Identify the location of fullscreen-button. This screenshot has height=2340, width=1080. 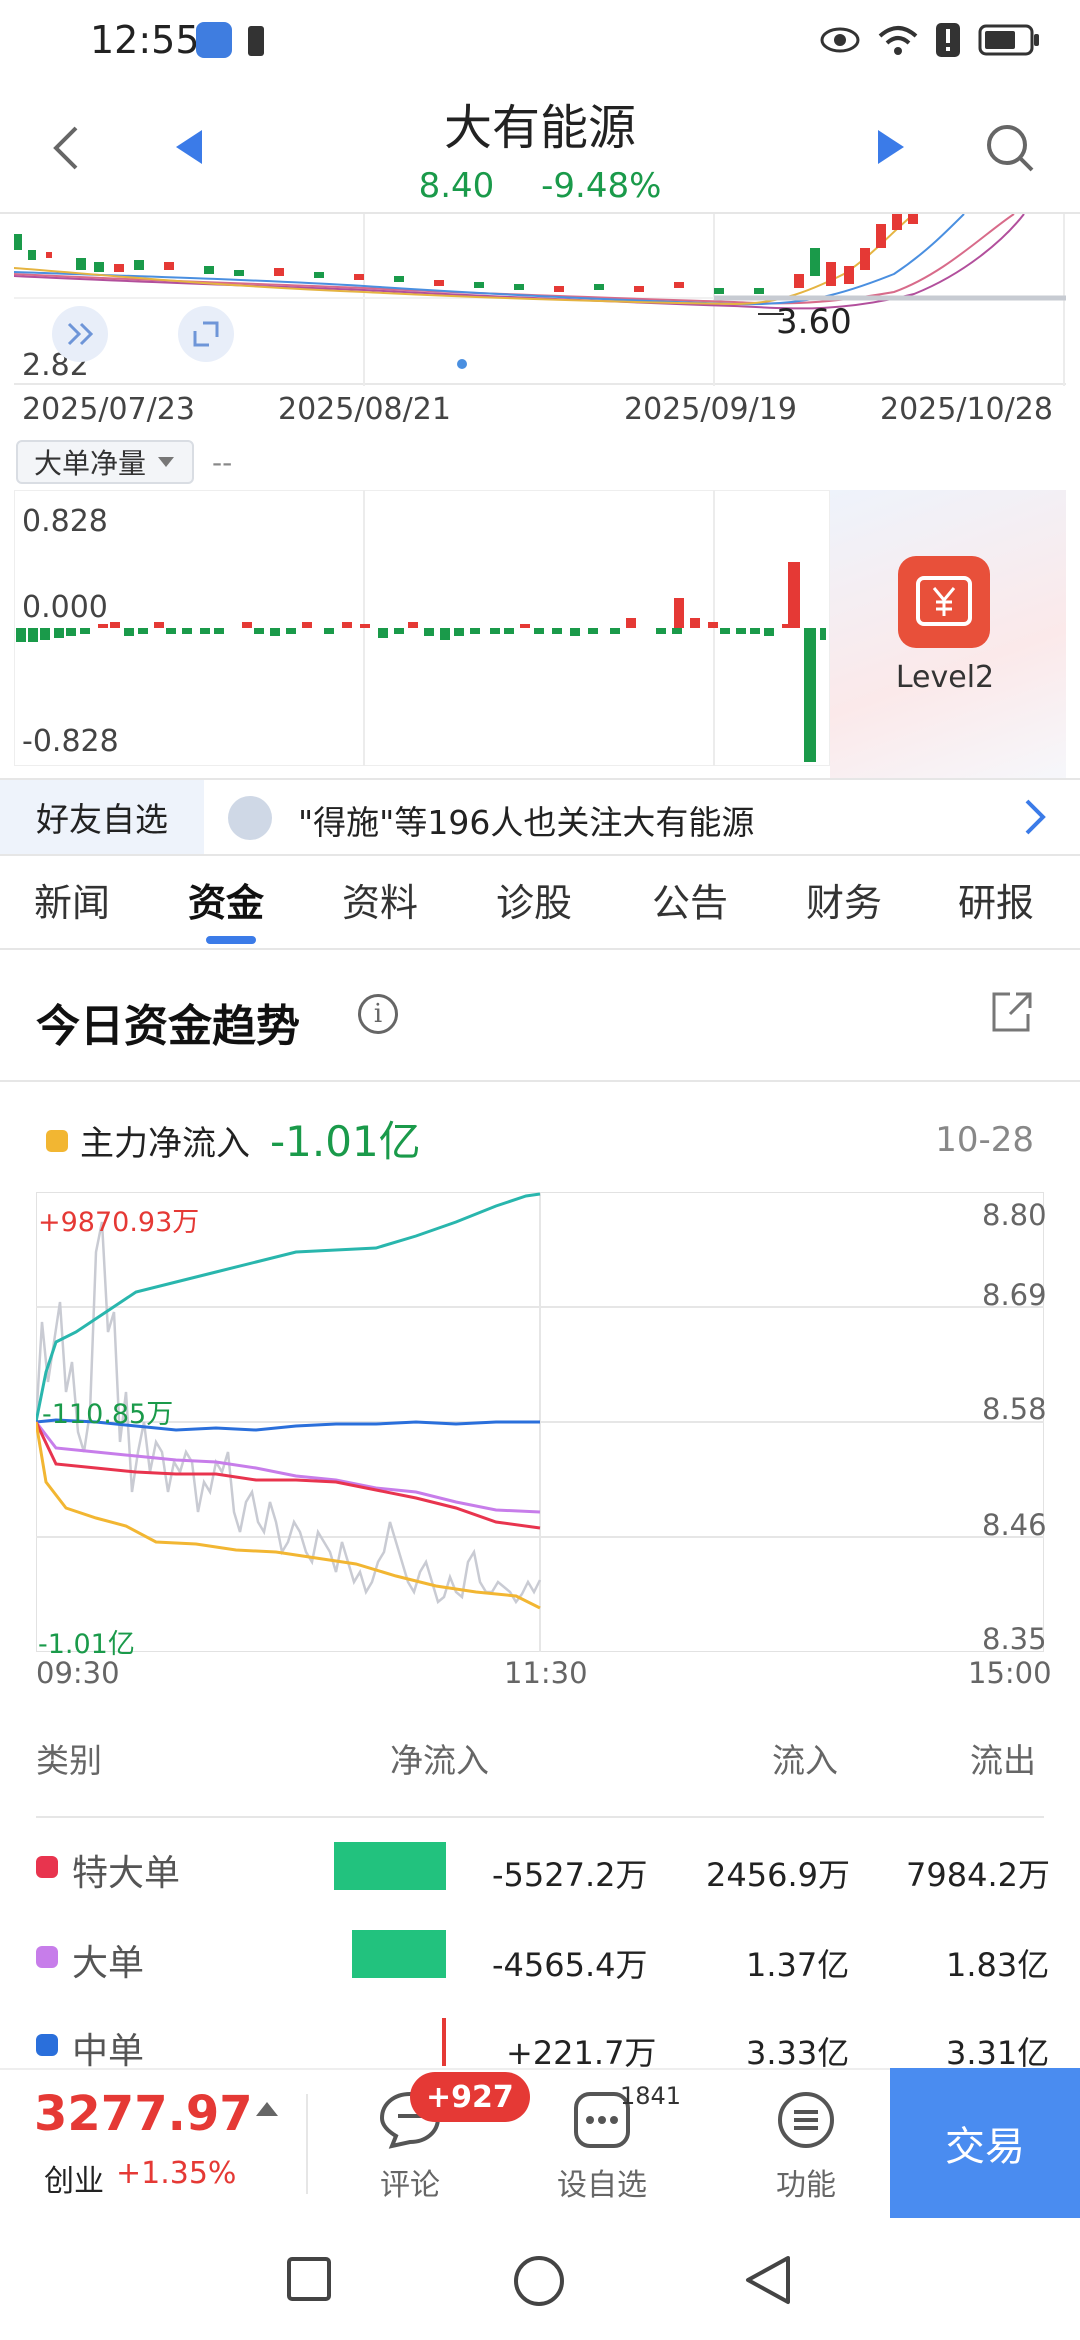
(206, 334).